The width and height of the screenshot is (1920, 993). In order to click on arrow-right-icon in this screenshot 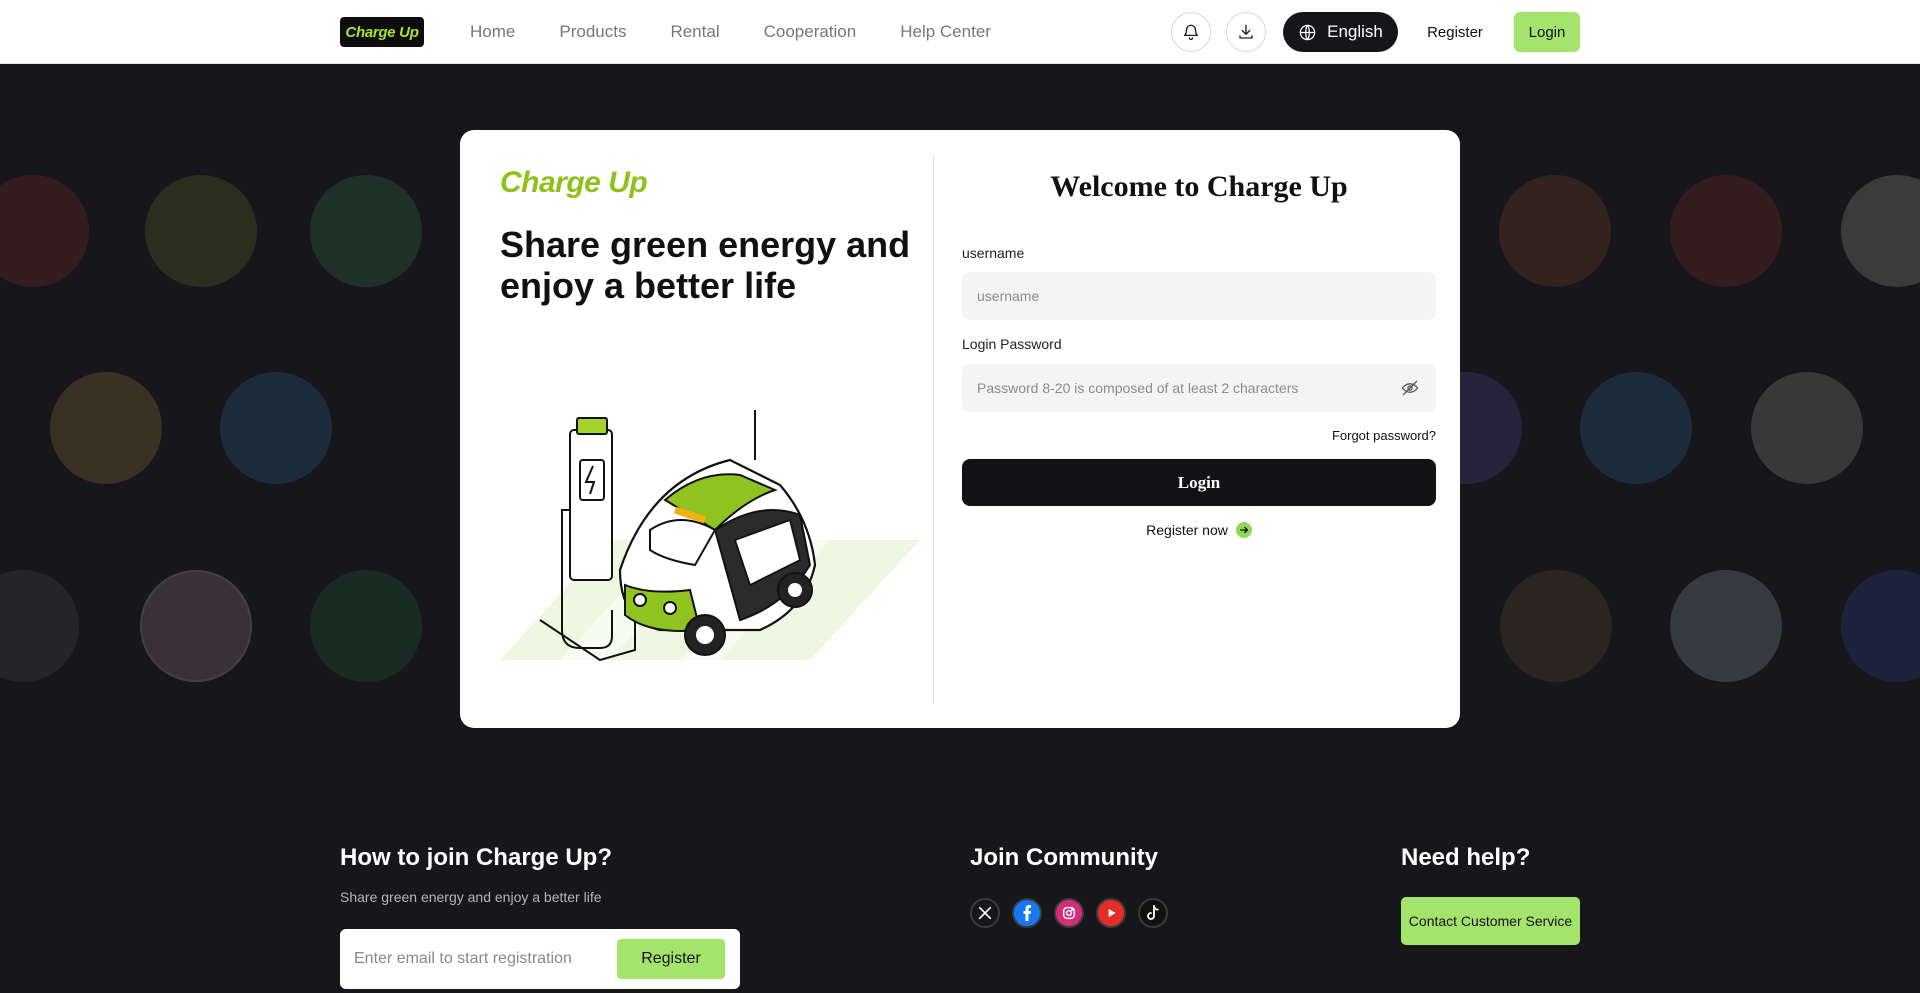, I will do `click(1243, 530)`.